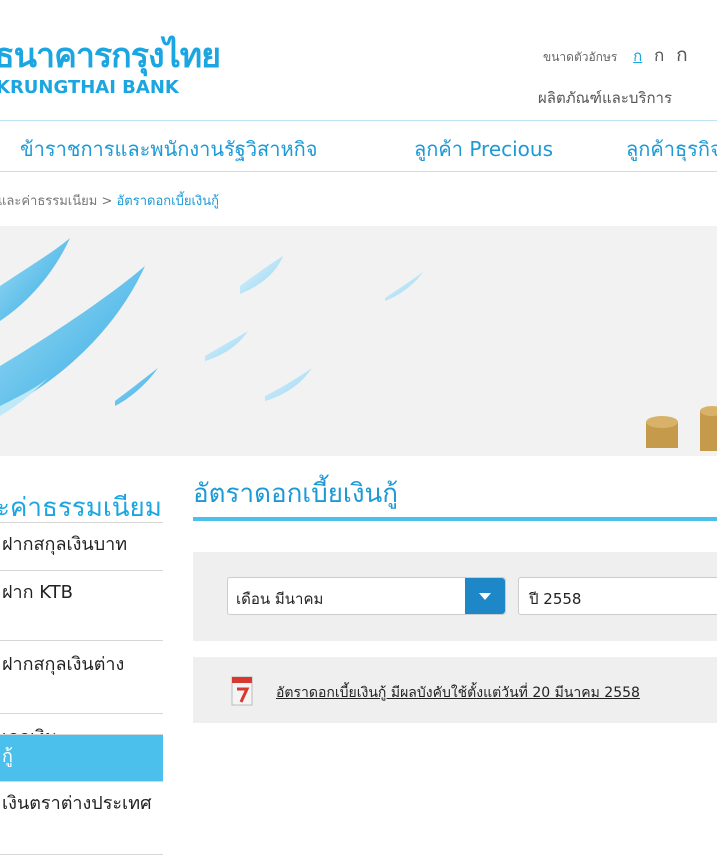  I want to click on products-services-link: ผลิตภัณฑ์และบริการ, so click(605, 98).